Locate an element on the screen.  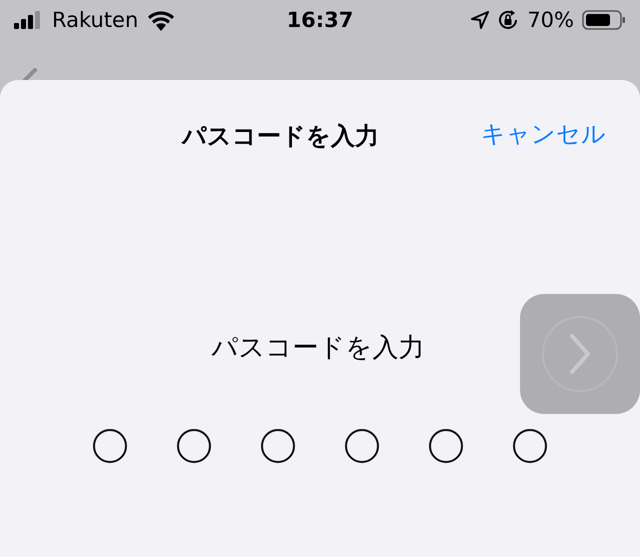
passcode-prompt: パスコードを入力 is located at coordinates (318, 348).